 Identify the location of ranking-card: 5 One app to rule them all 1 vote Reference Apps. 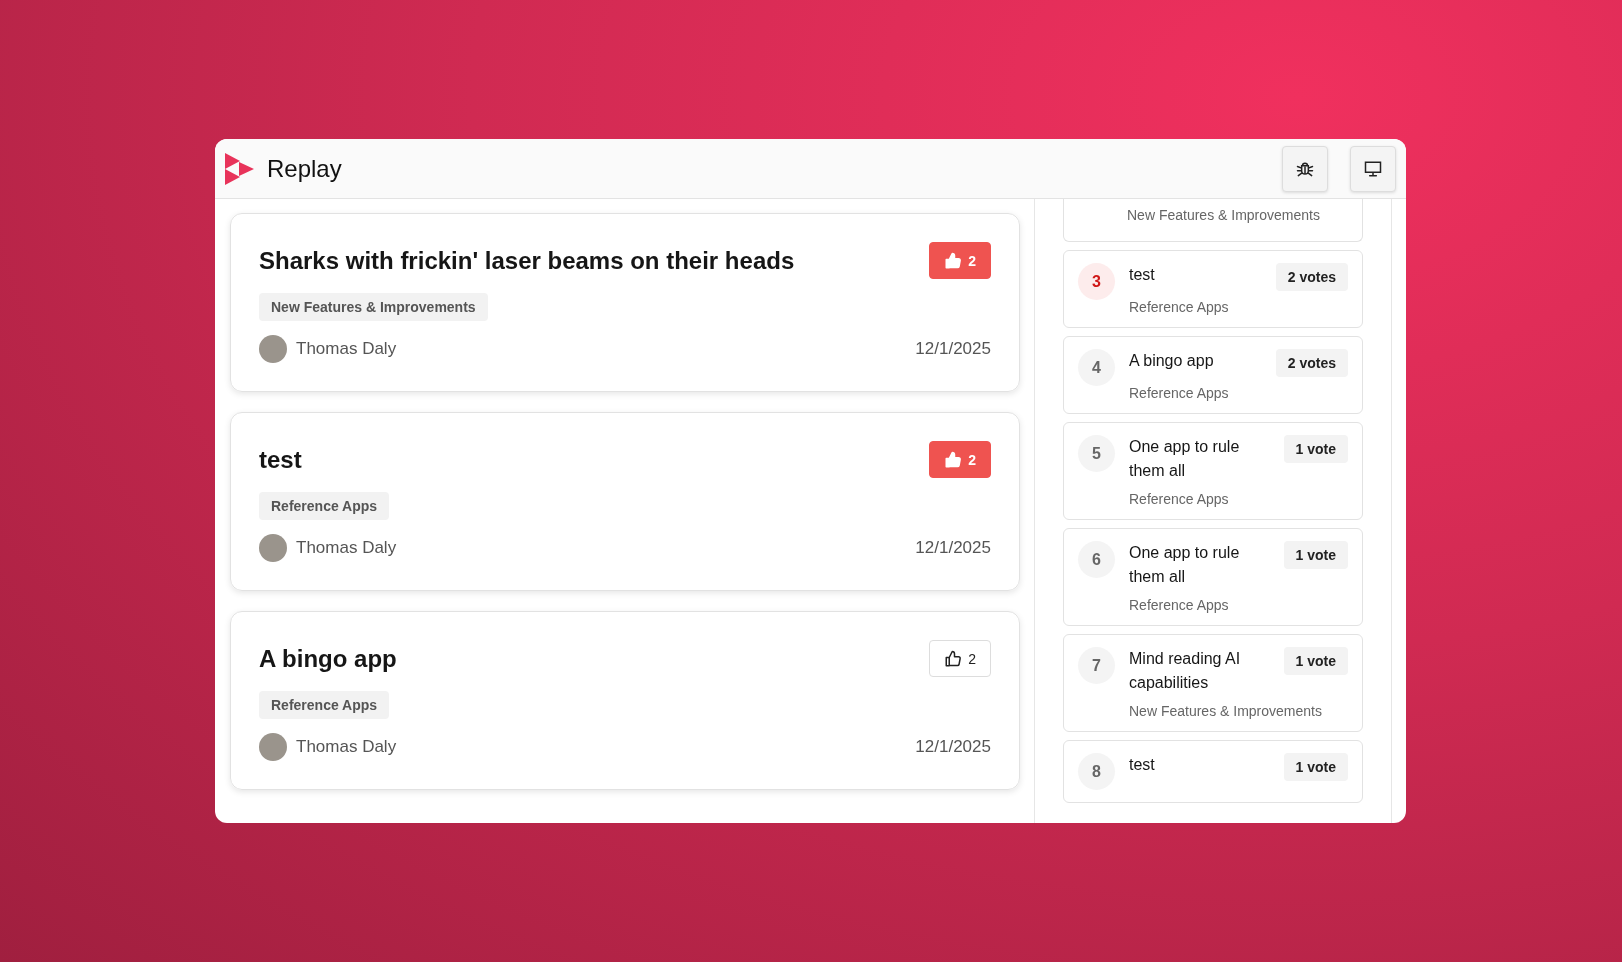
(1213, 471).